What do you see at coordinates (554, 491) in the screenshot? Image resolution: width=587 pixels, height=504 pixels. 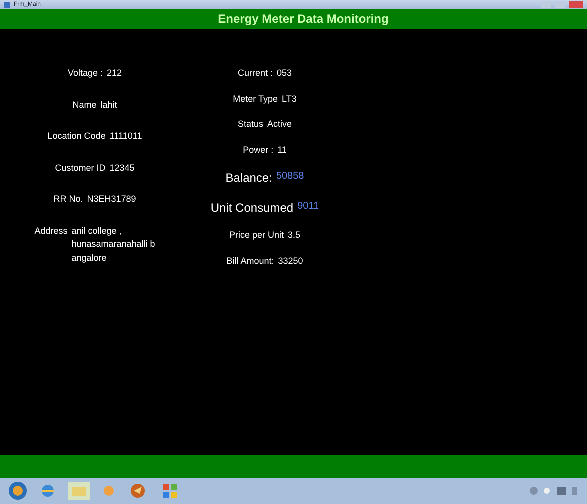 I see `tray-icons-drawing` at bounding box center [554, 491].